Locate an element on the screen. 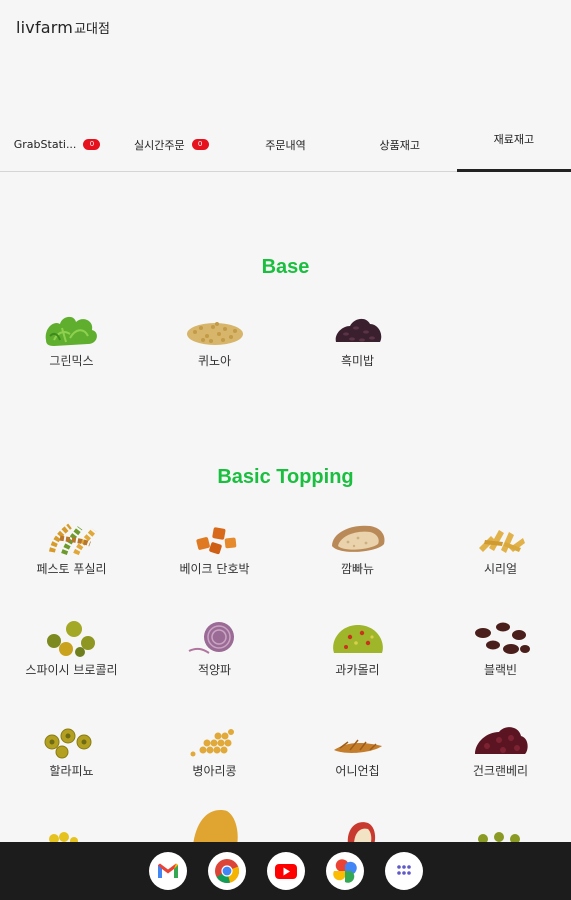 This screenshot has height=900, width=571. onion-chip-icon is located at coordinates (357, 746).